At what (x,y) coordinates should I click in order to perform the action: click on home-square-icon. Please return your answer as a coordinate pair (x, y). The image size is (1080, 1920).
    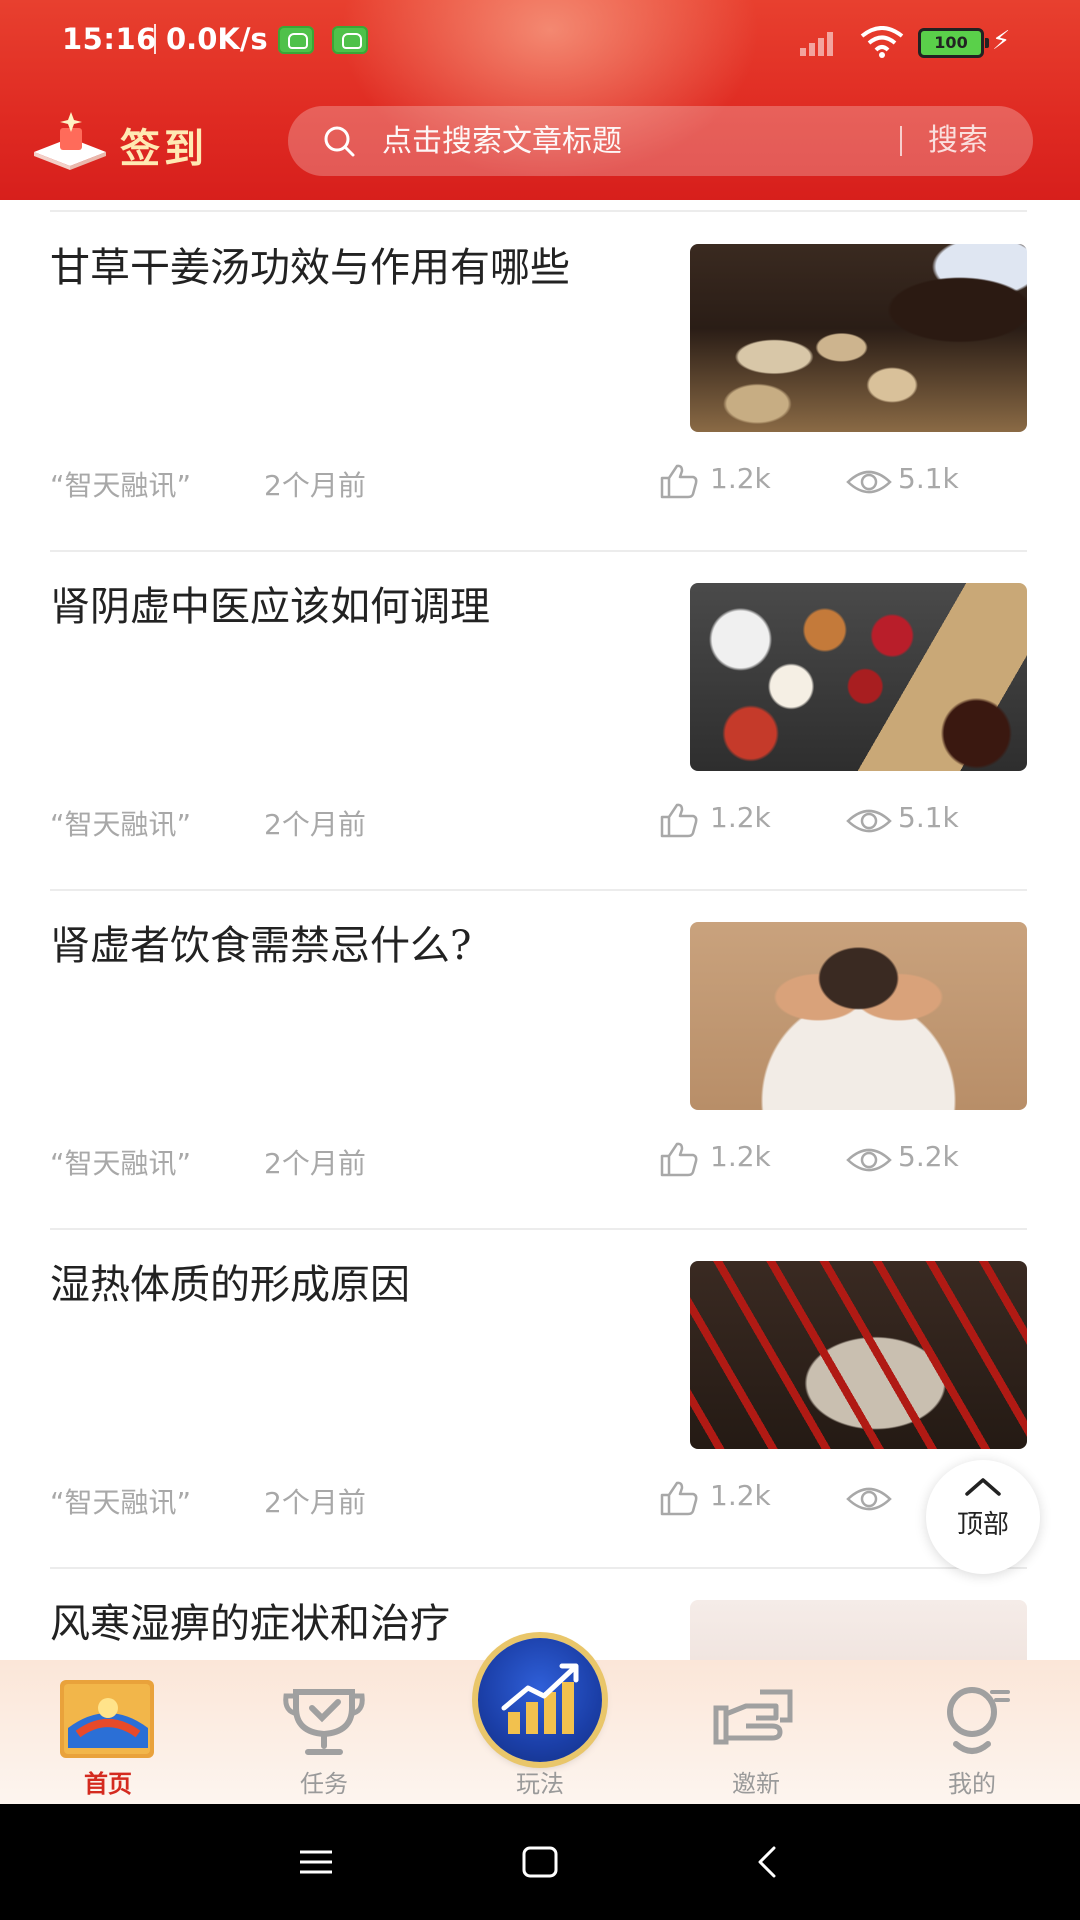
    Looking at the image, I should click on (540, 1862).